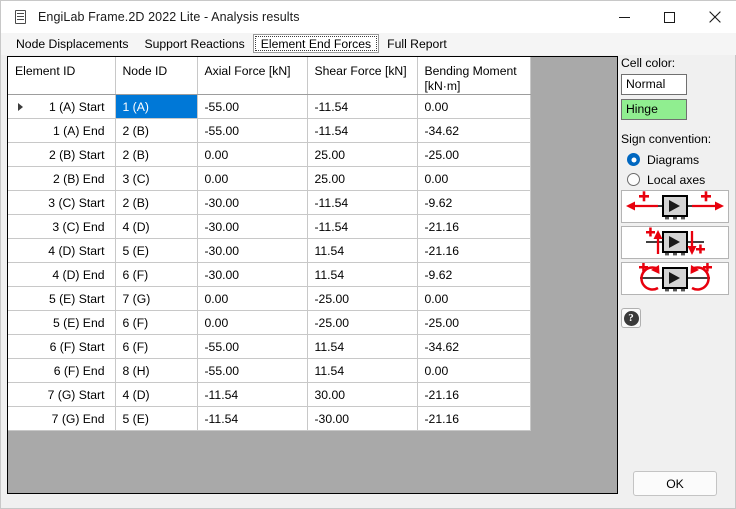 This screenshot has height=509, width=736. I want to click on tab-element-end-forces: Element End Forces, so click(316, 43).